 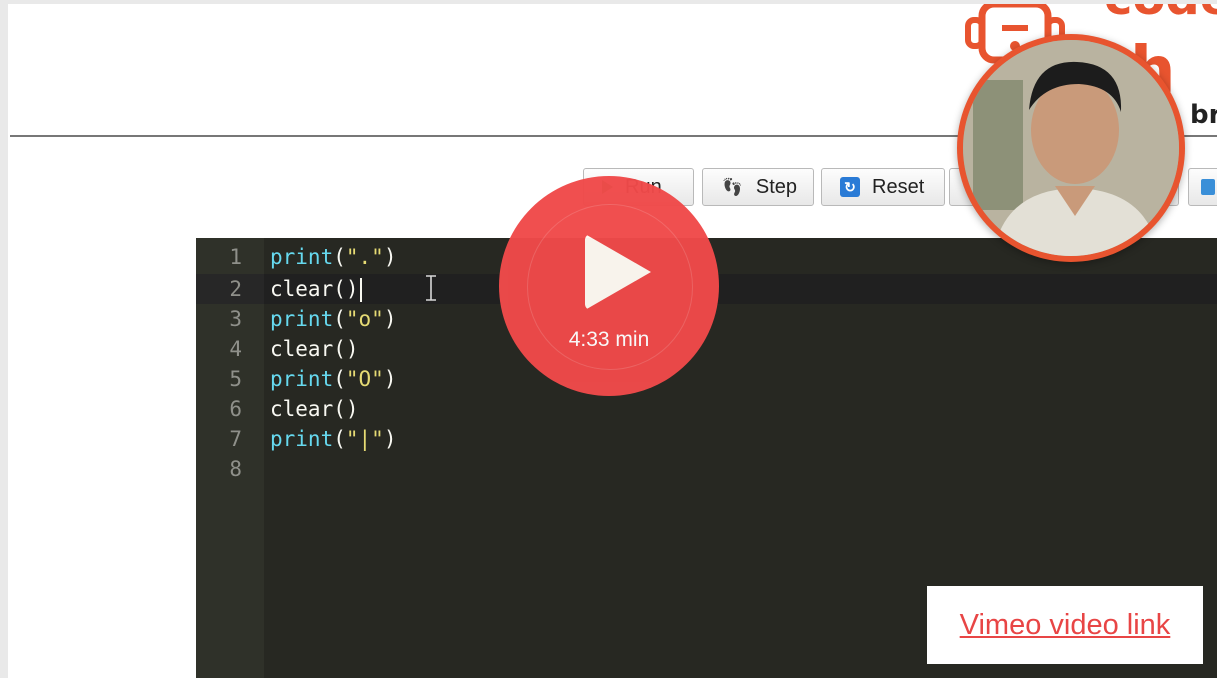 I want to click on code-string: "o", so click(x=364, y=319).